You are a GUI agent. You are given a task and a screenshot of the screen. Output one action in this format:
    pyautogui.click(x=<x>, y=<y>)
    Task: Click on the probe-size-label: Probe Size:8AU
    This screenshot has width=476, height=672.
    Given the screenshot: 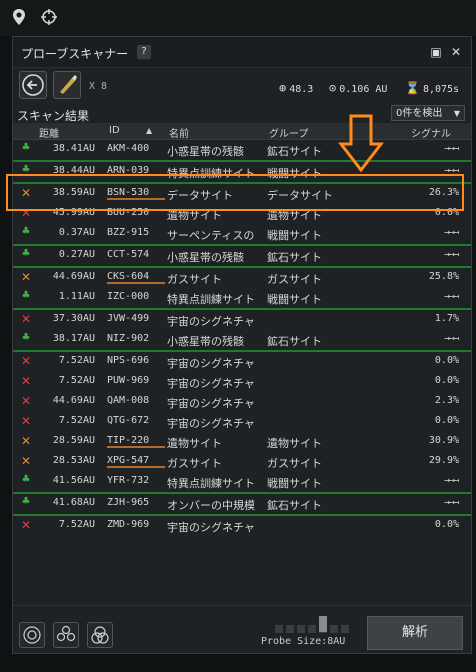 What is the action you would take?
    pyautogui.click(x=303, y=641)
    